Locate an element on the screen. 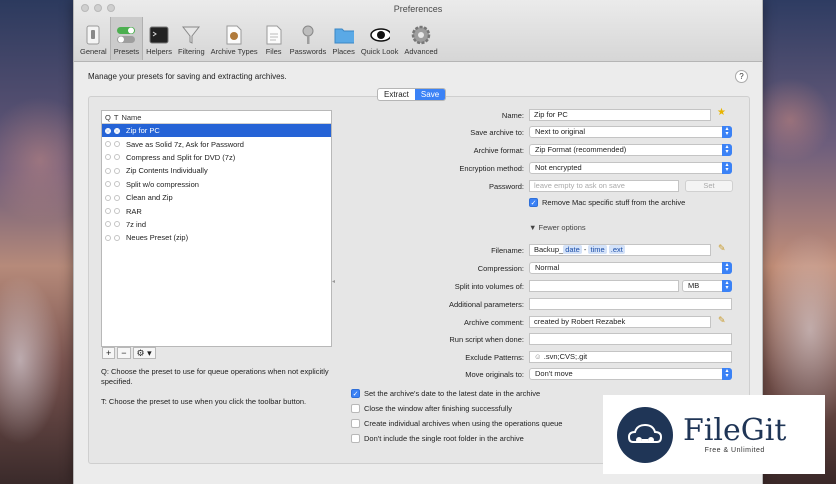 Image resolution: width=836 pixels, height=484 pixels. format-popup: Zip Format (recommended) ▴ ▾ is located at coordinates (630, 150).